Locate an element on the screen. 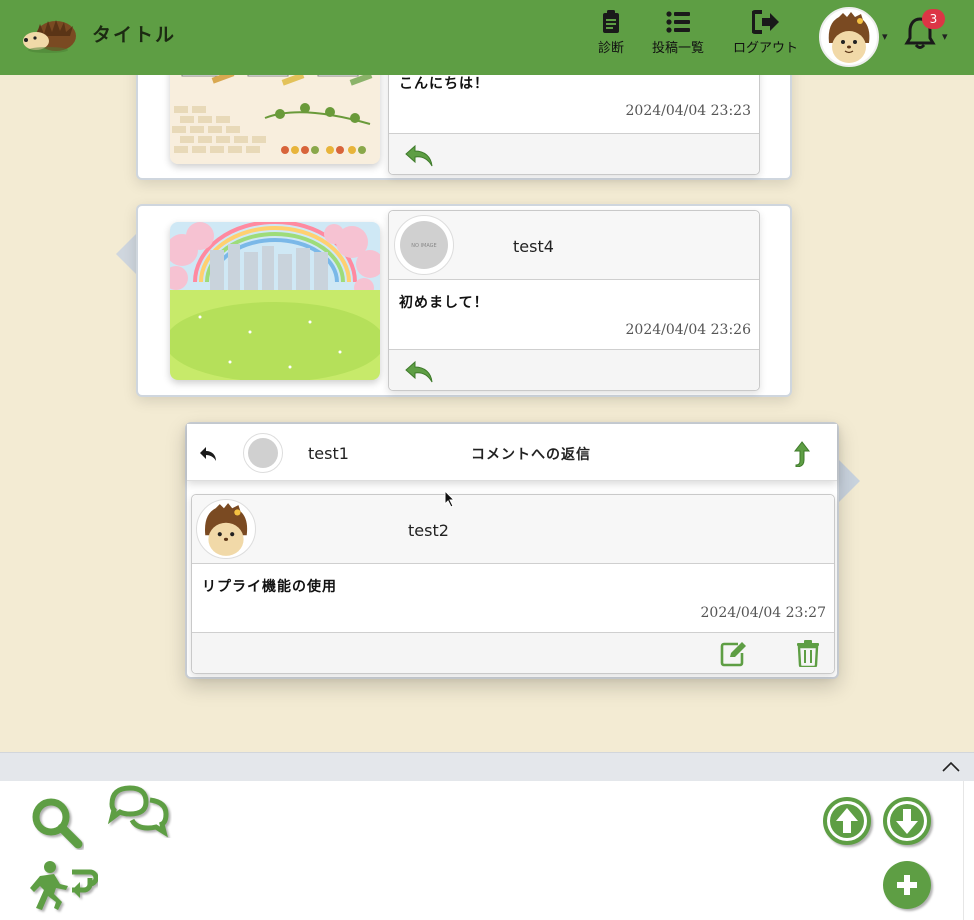 This screenshot has height=920, width=974. avatar-dropdown-caret: ▾ is located at coordinates (885, 36).